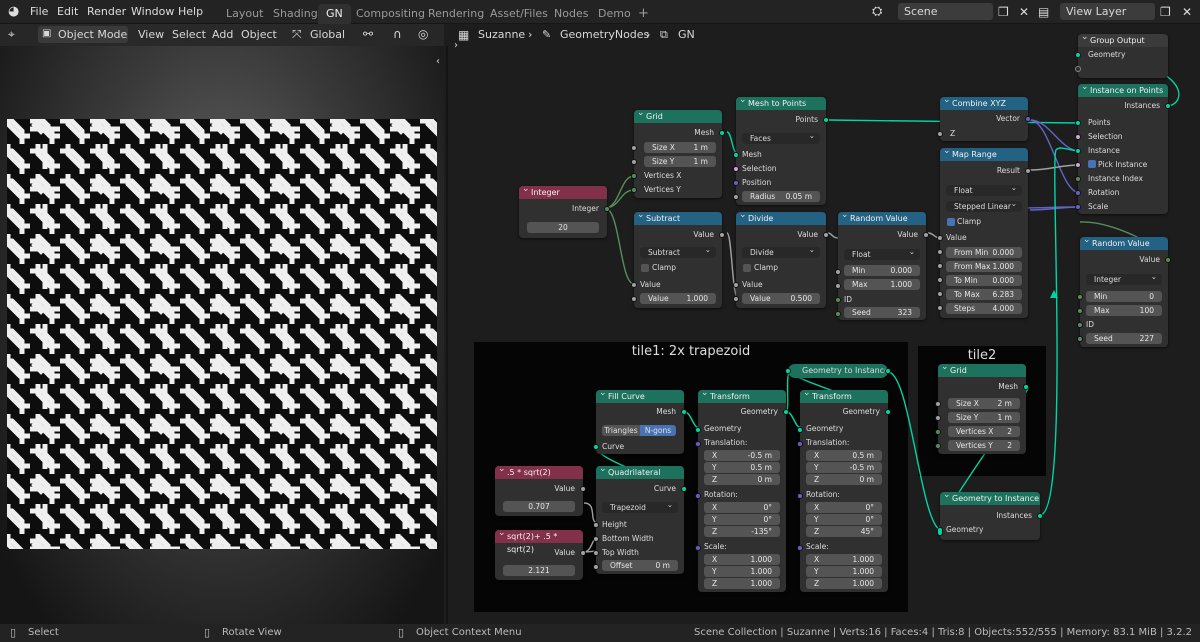 The image size is (1200, 642). Describe the element at coordinates (1187, 12) in the screenshot. I see `delete-view-layer-icon: ✕` at that location.